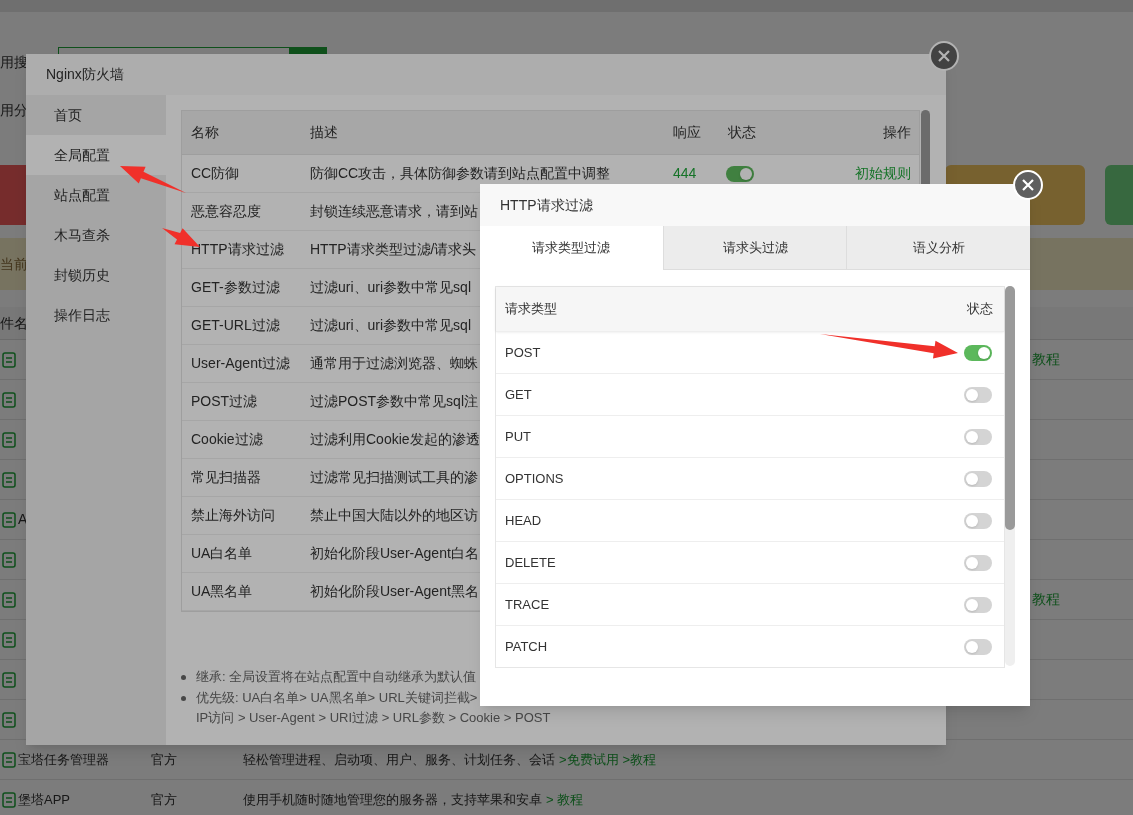 The image size is (1133, 815). What do you see at coordinates (226, 211) in the screenshot?
I see `table-cell-text: 恶意容忍度` at bounding box center [226, 211].